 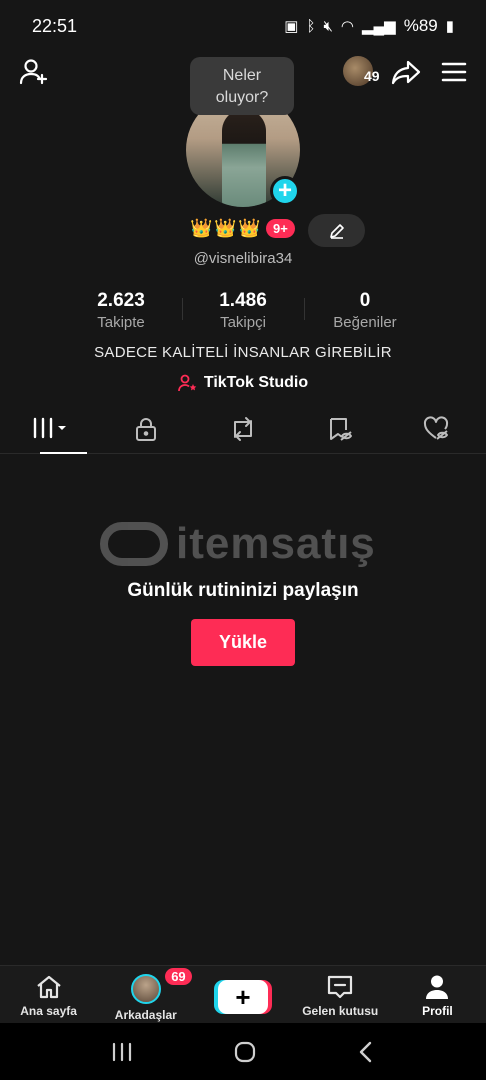 I want to click on bookmark-hidden-icon, so click(x=341, y=429).